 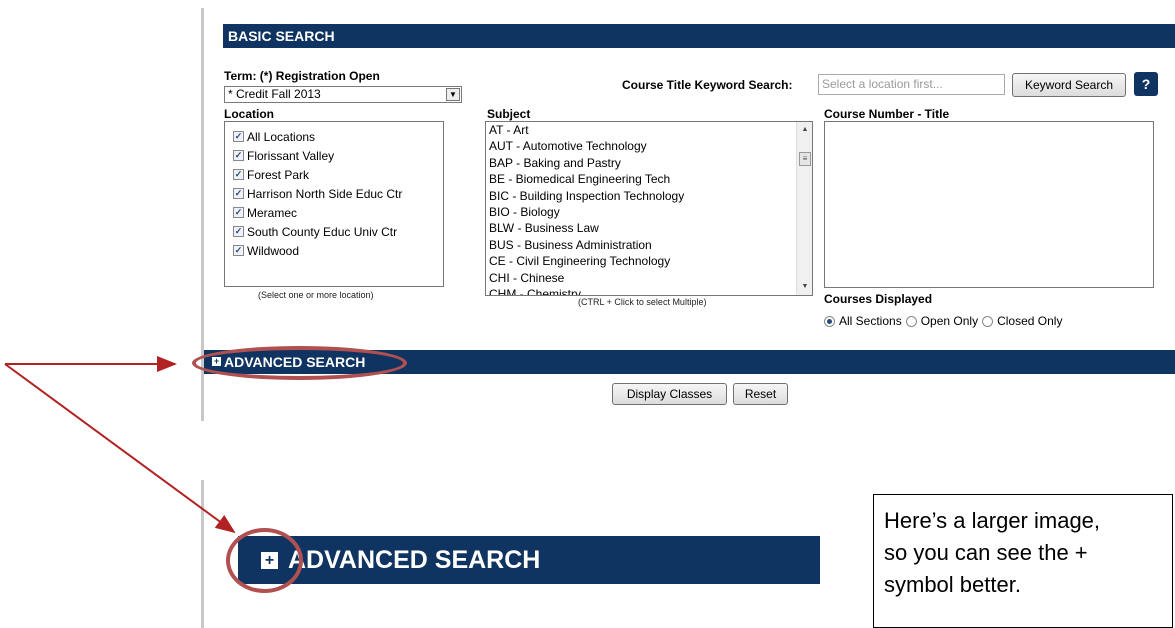 I want to click on annotation-arrows, so click(x=120, y=445).